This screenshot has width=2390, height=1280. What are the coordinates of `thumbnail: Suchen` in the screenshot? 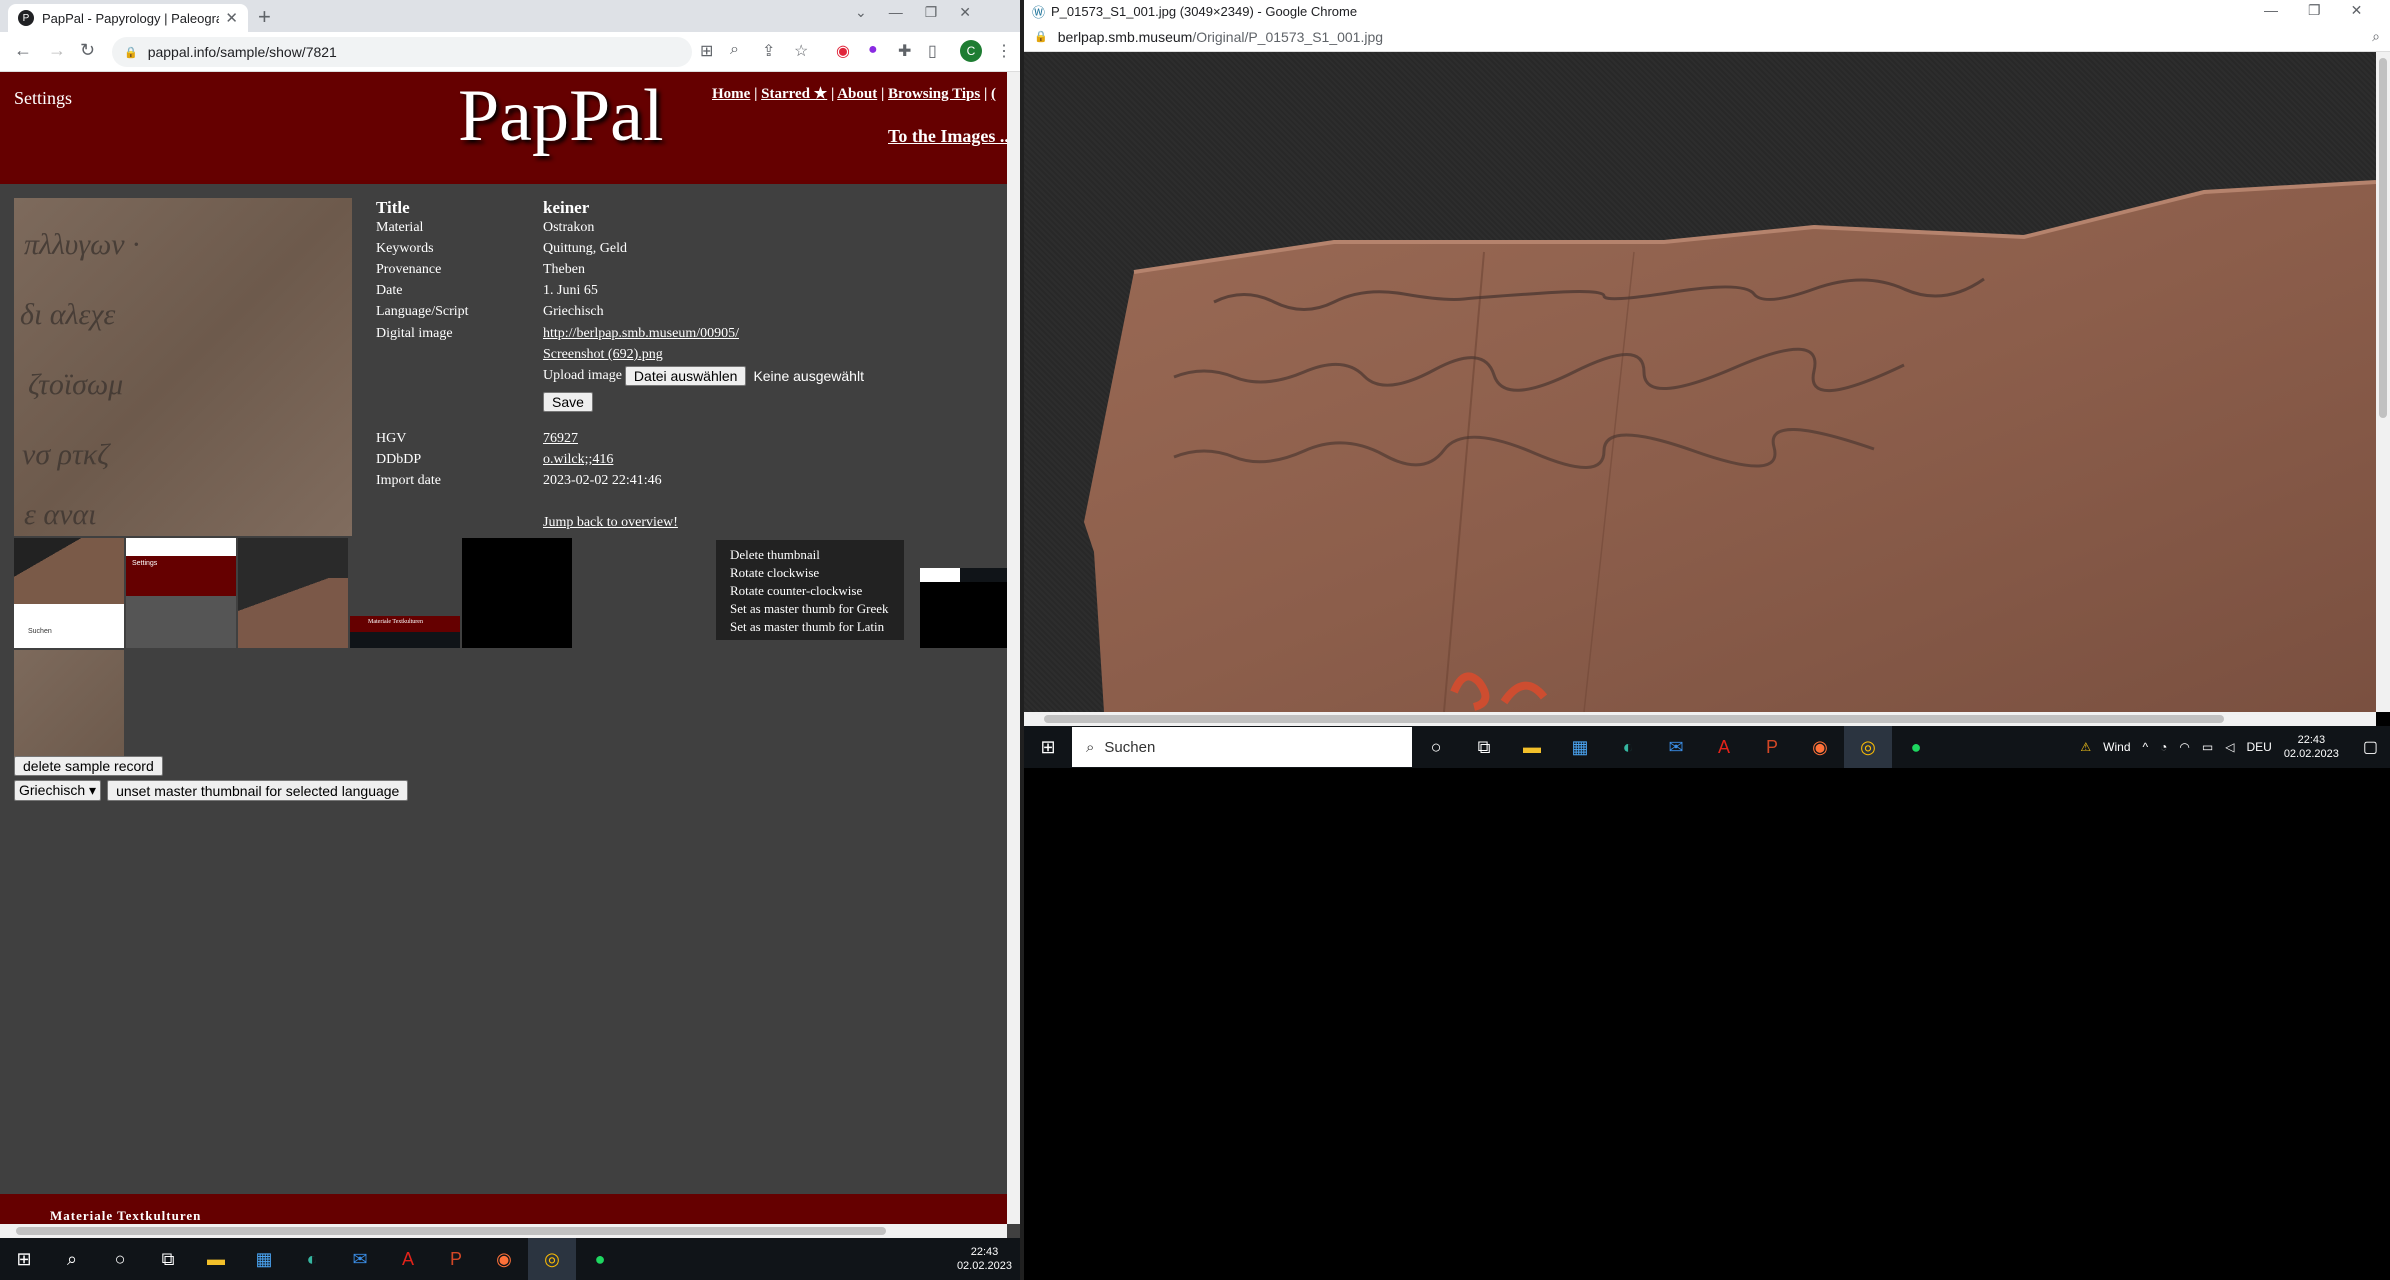 It's located at (69, 593).